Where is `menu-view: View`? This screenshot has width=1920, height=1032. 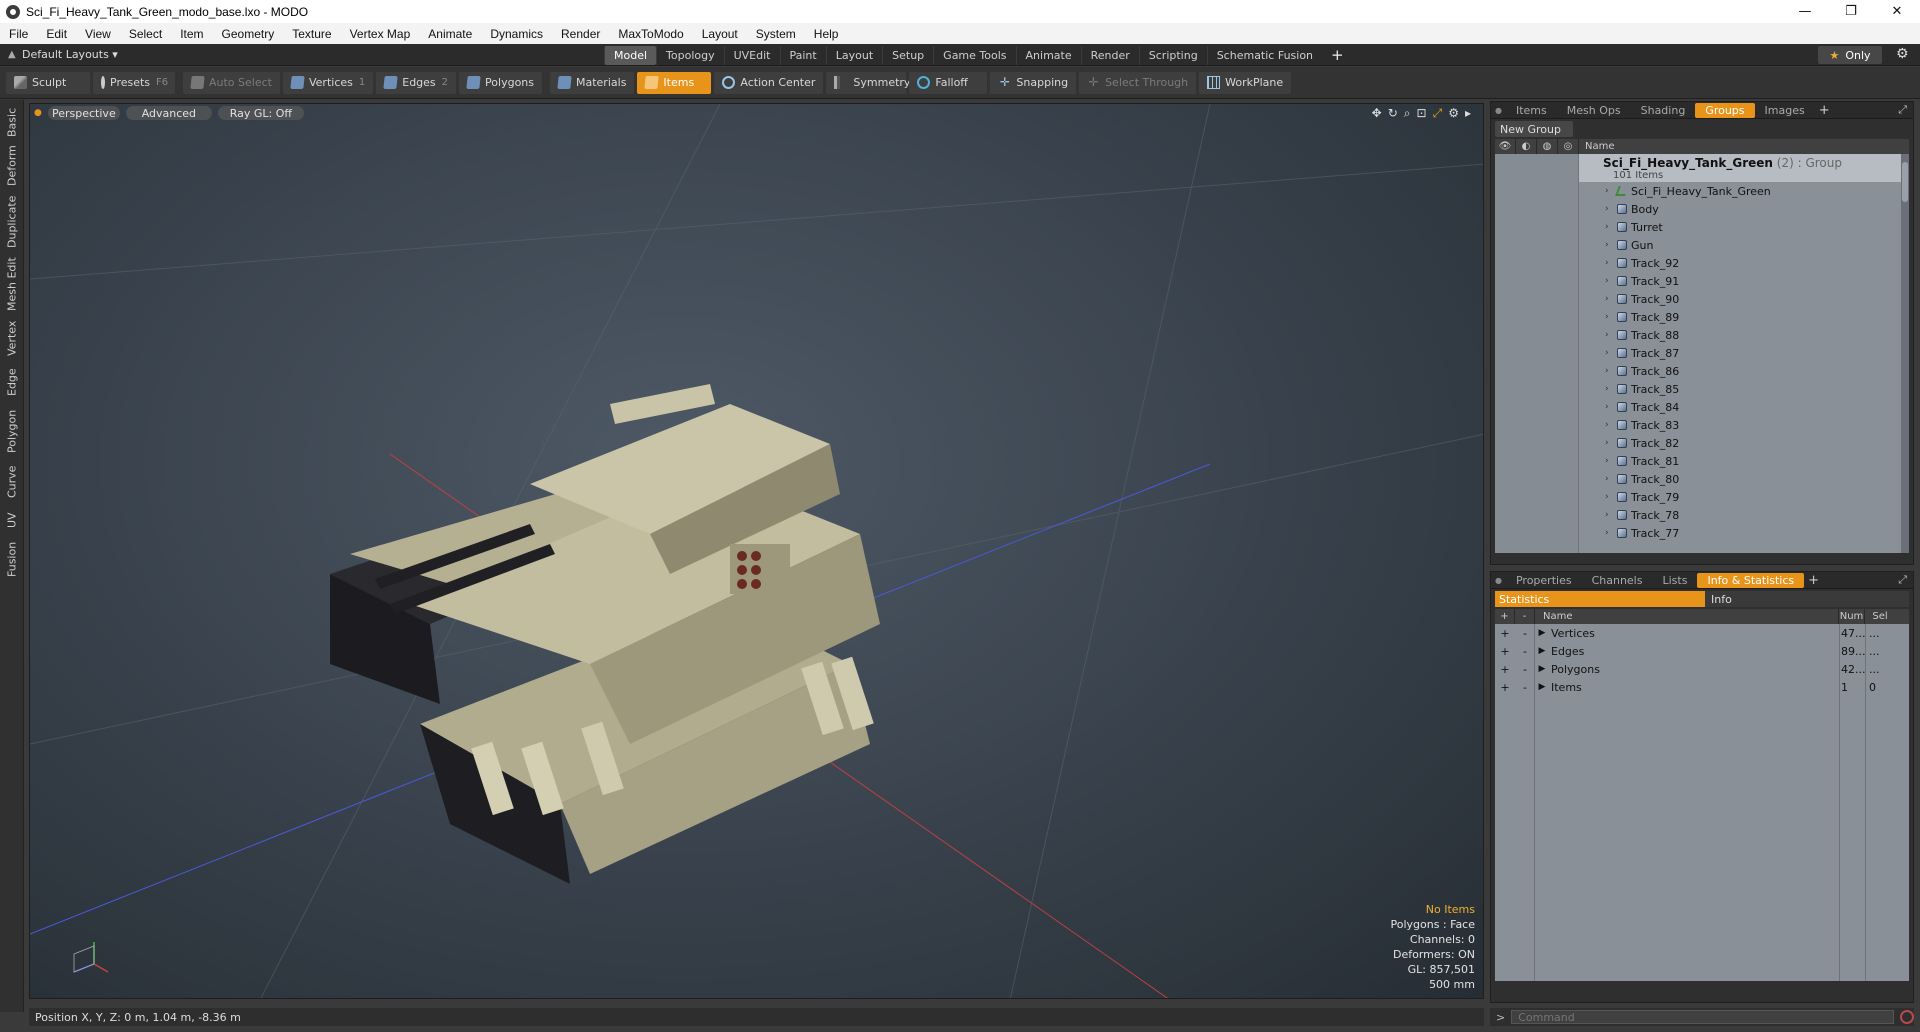
menu-view: View is located at coordinates (98, 34).